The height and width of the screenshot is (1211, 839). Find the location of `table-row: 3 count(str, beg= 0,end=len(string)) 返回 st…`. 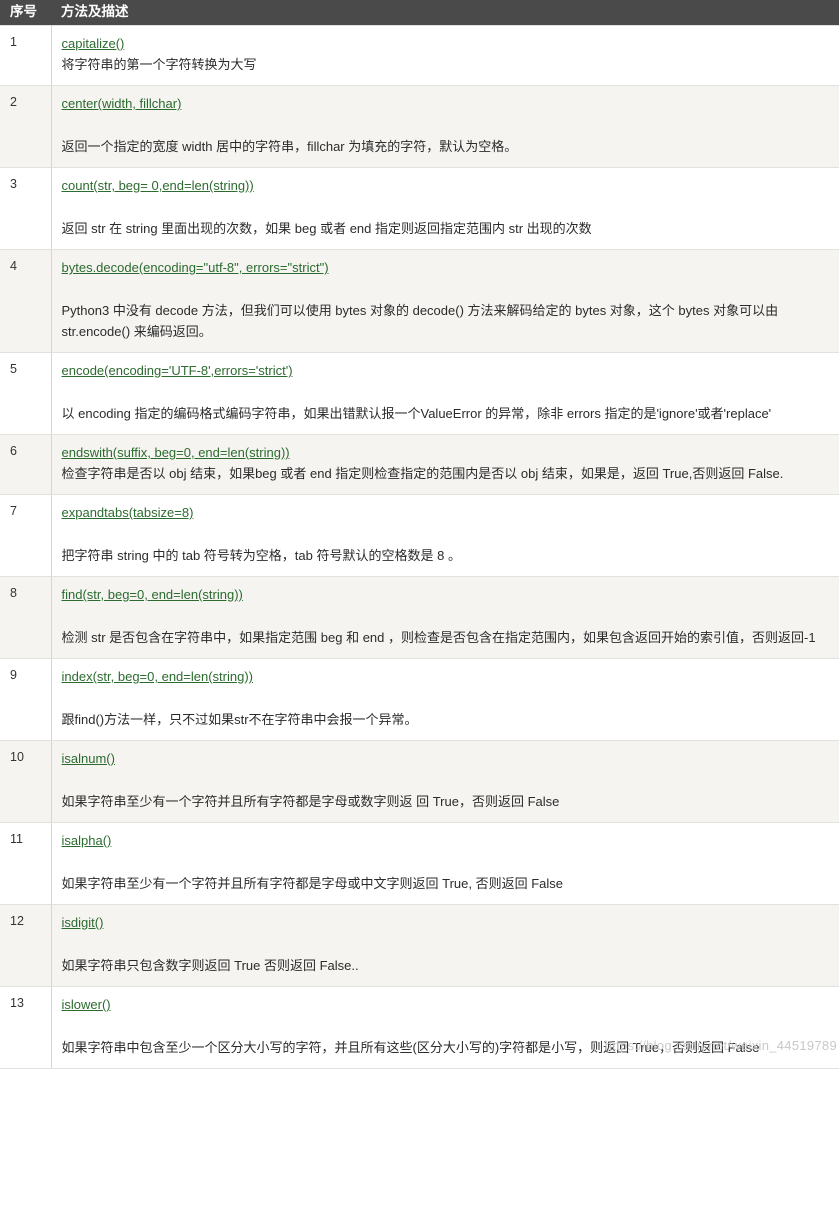

table-row: 3 count(str, beg= 0,end=len(string)) 返回 st… is located at coordinates (419, 208).